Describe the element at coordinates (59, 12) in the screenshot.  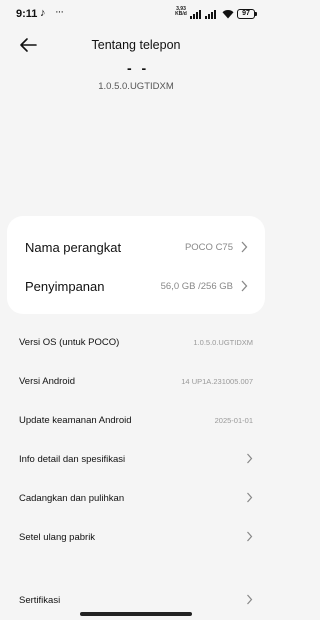
I see `more-notifications-icon: ···` at that location.